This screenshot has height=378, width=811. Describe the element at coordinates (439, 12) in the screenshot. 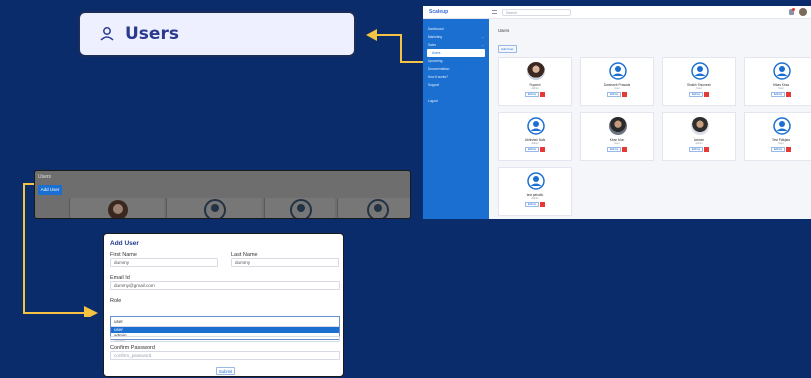

I see `app-logo: Scaleup` at that location.